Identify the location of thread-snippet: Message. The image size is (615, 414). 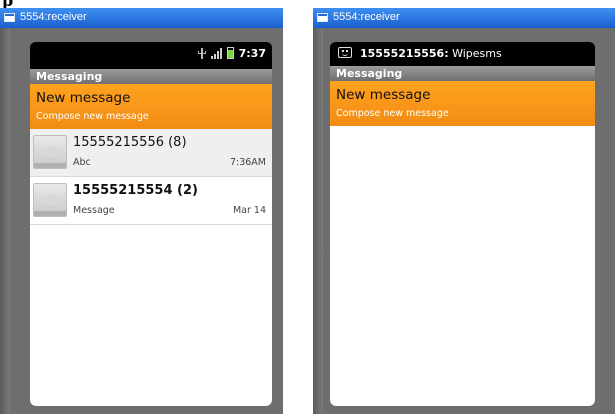
(94, 210).